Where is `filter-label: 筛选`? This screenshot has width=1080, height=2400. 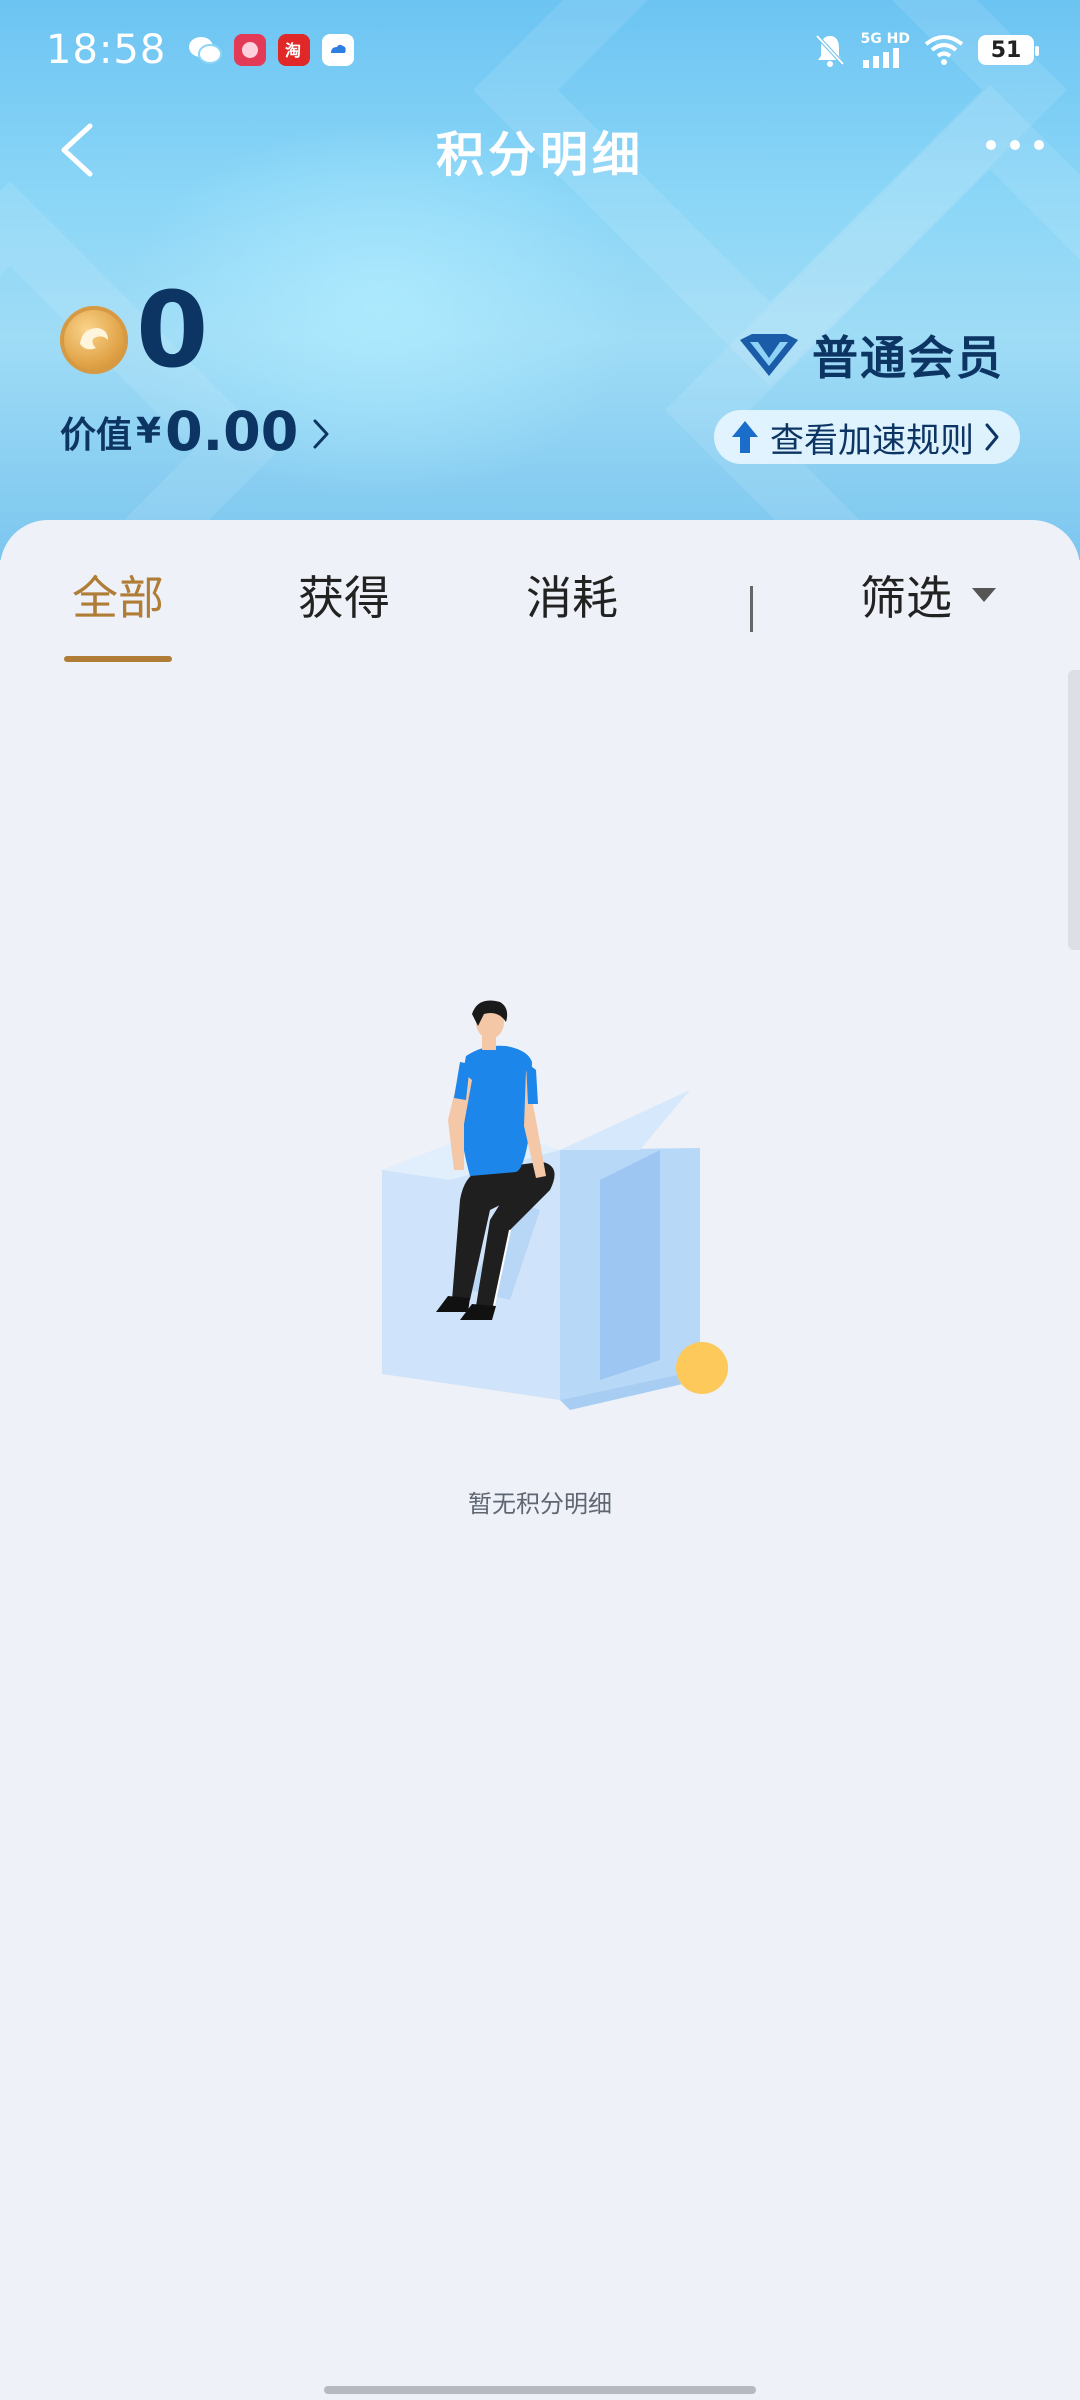 filter-label: 筛选 is located at coordinates (906, 598).